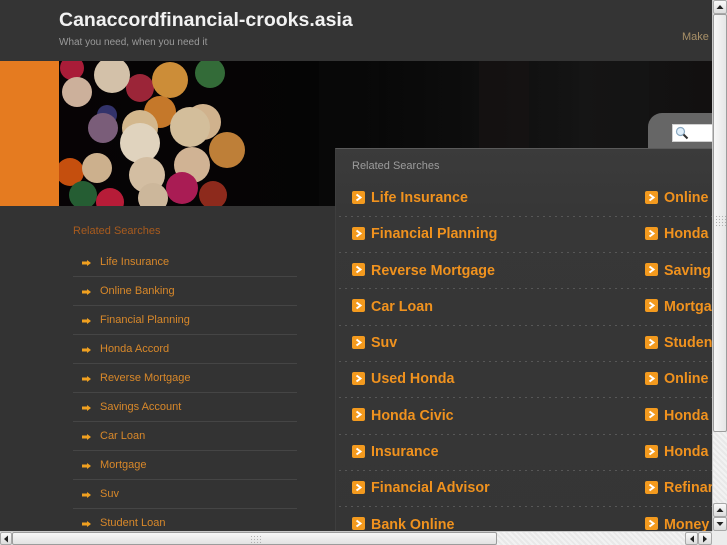 The image size is (727, 545). I want to click on list-row: Car Loan Mortga, so click(525, 307).